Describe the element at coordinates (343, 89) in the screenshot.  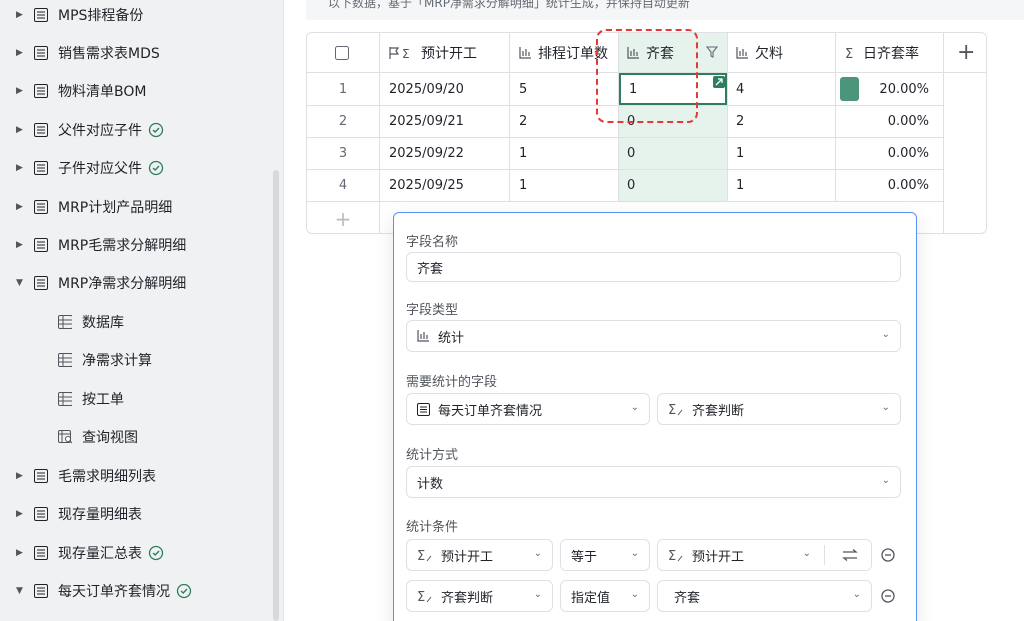
I see `row-number: 1` at that location.